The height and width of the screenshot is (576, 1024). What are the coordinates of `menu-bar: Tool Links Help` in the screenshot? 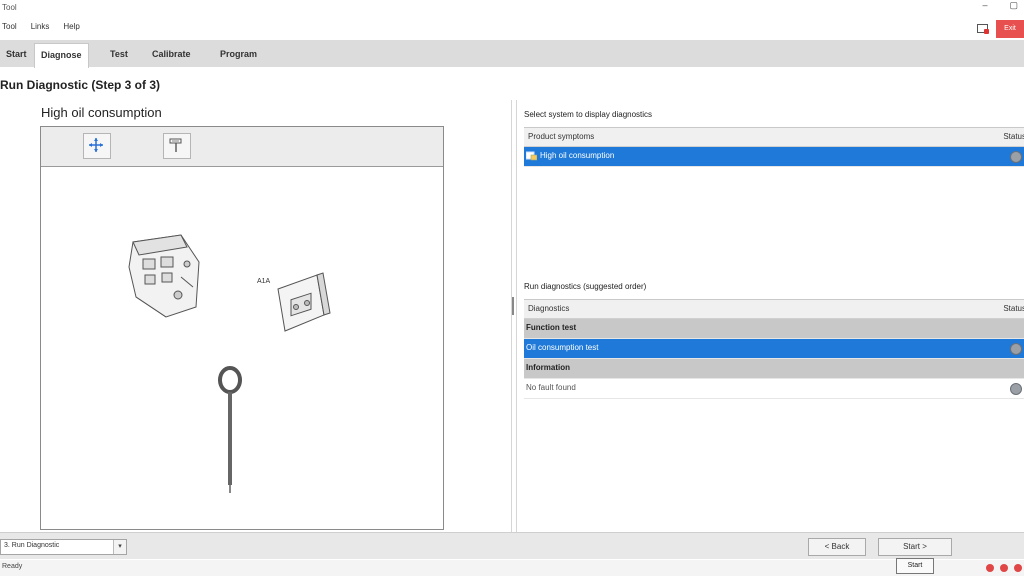 It's located at (41, 28).